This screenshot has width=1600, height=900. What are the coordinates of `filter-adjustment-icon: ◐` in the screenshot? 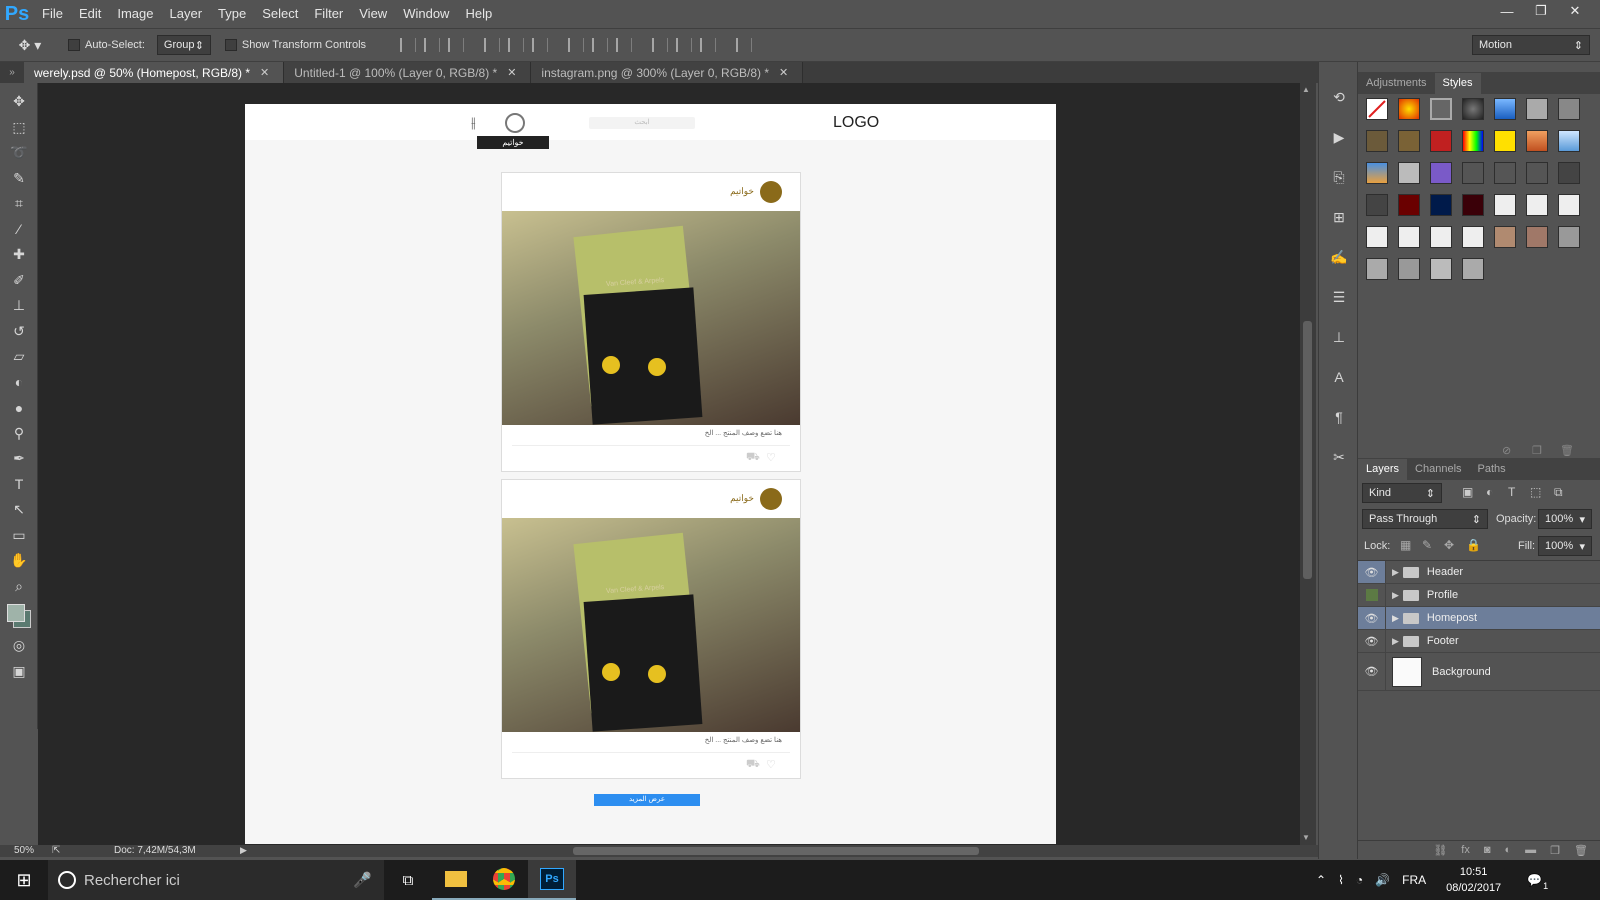 It's located at (1489, 492).